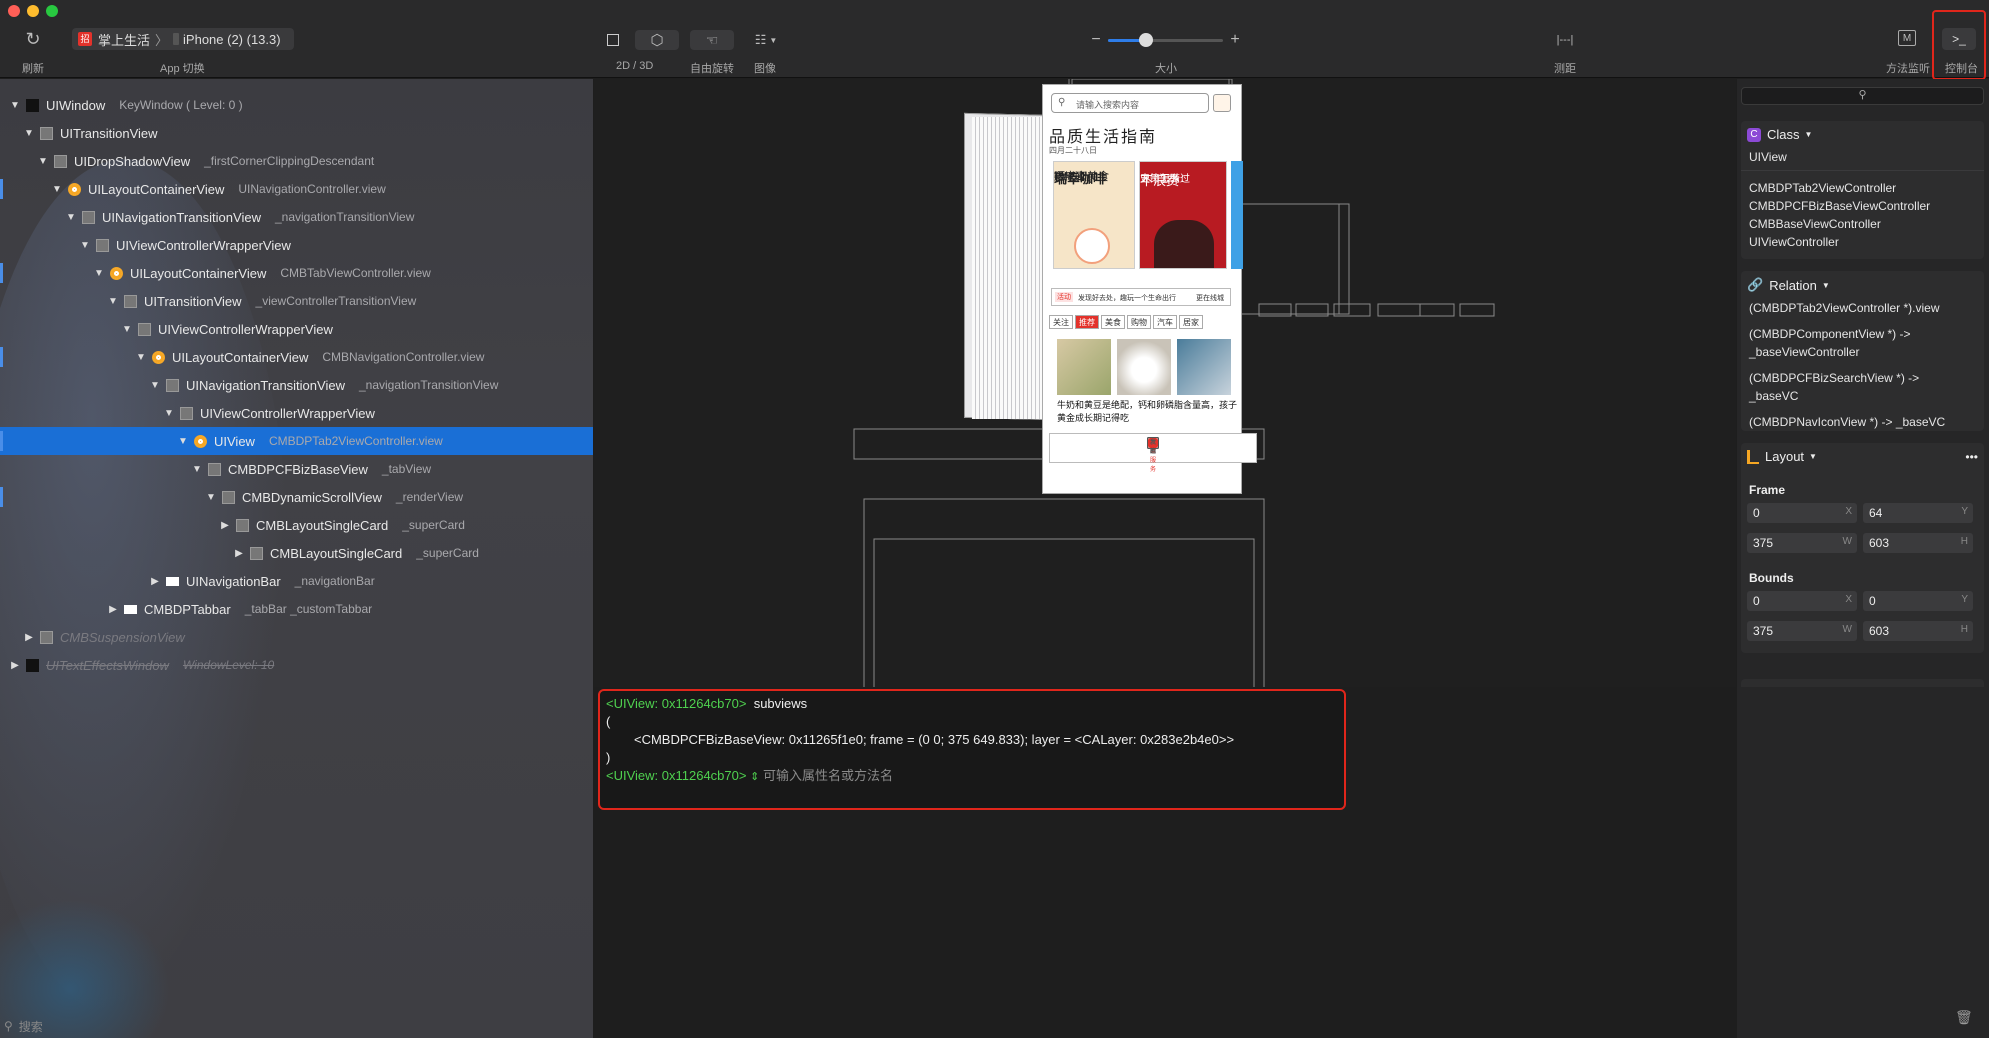  What do you see at coordinates (1802, 601) in the screenshot?
I see `bounds-x-field: 0X` at bounding box center [1802, 601].